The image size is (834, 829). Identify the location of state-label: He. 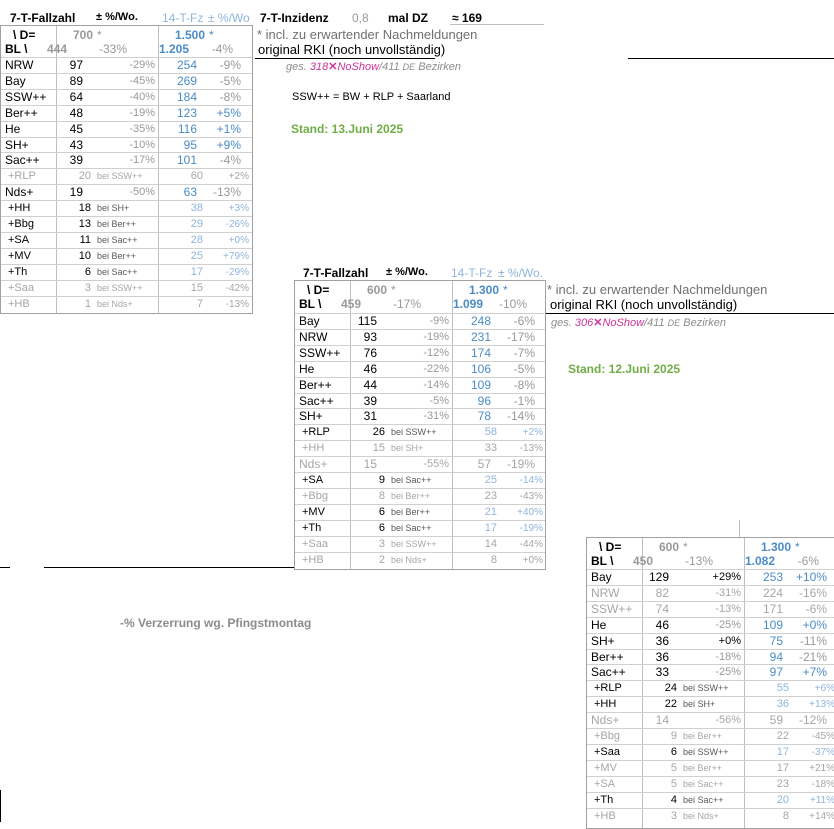
(13, 128).